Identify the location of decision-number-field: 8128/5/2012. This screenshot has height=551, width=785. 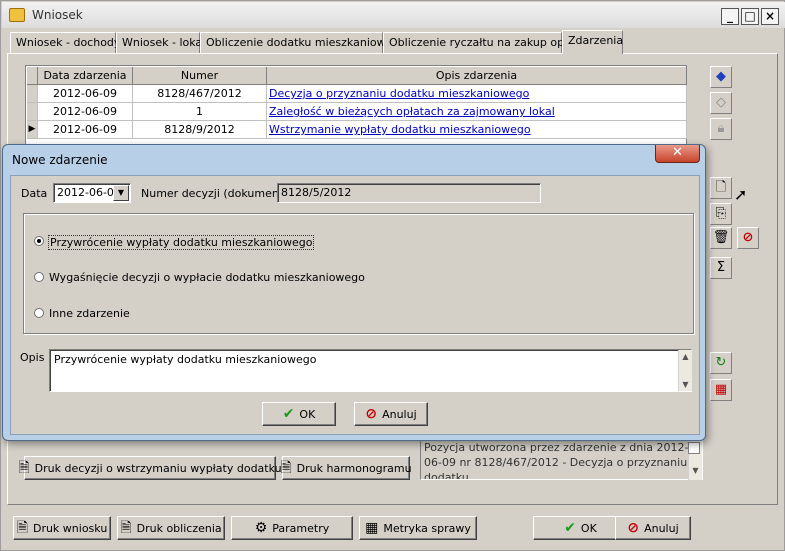
(409, 193).